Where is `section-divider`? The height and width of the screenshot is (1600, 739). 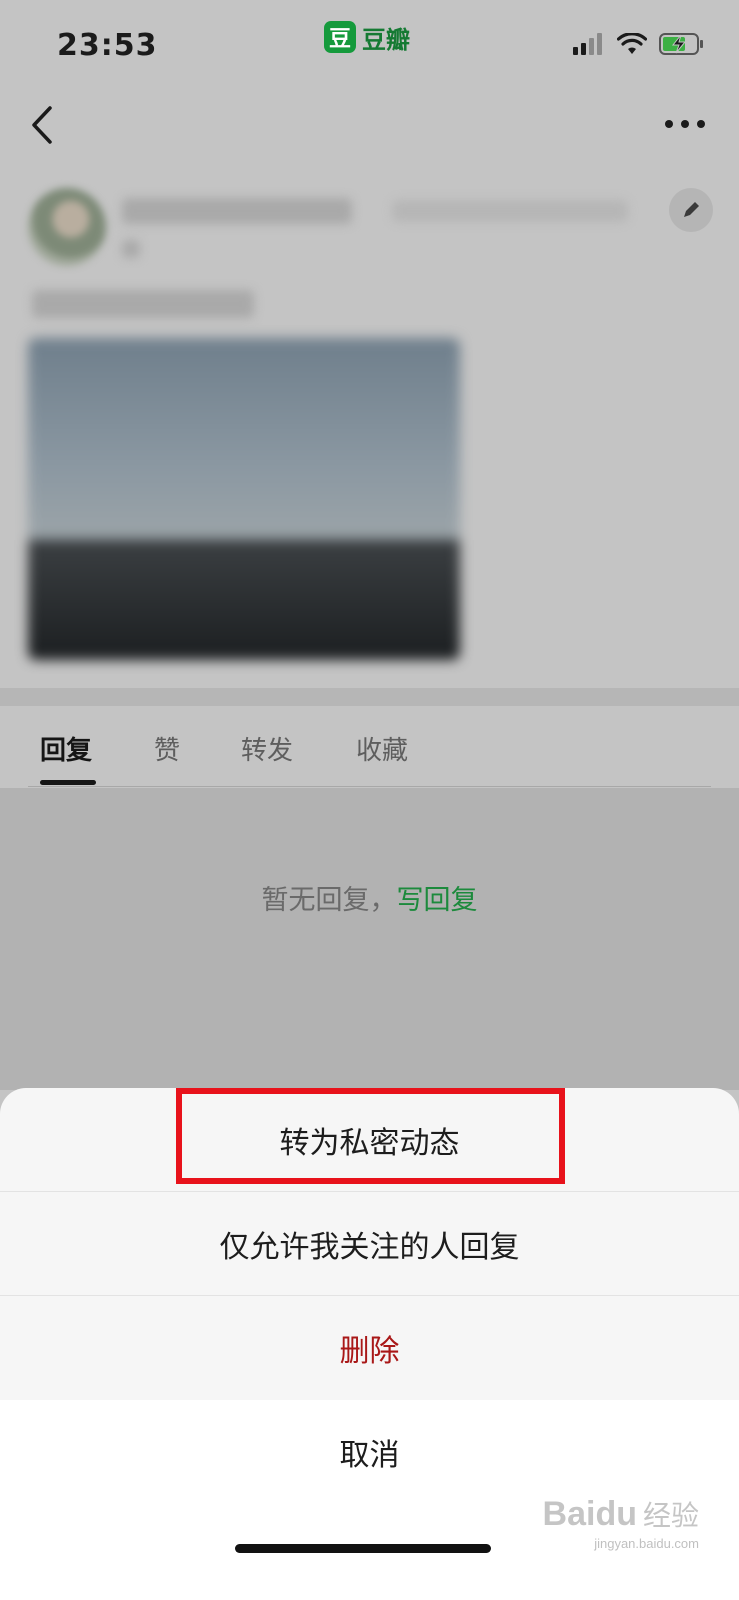
section-divider is located at coordinates (369, 697).